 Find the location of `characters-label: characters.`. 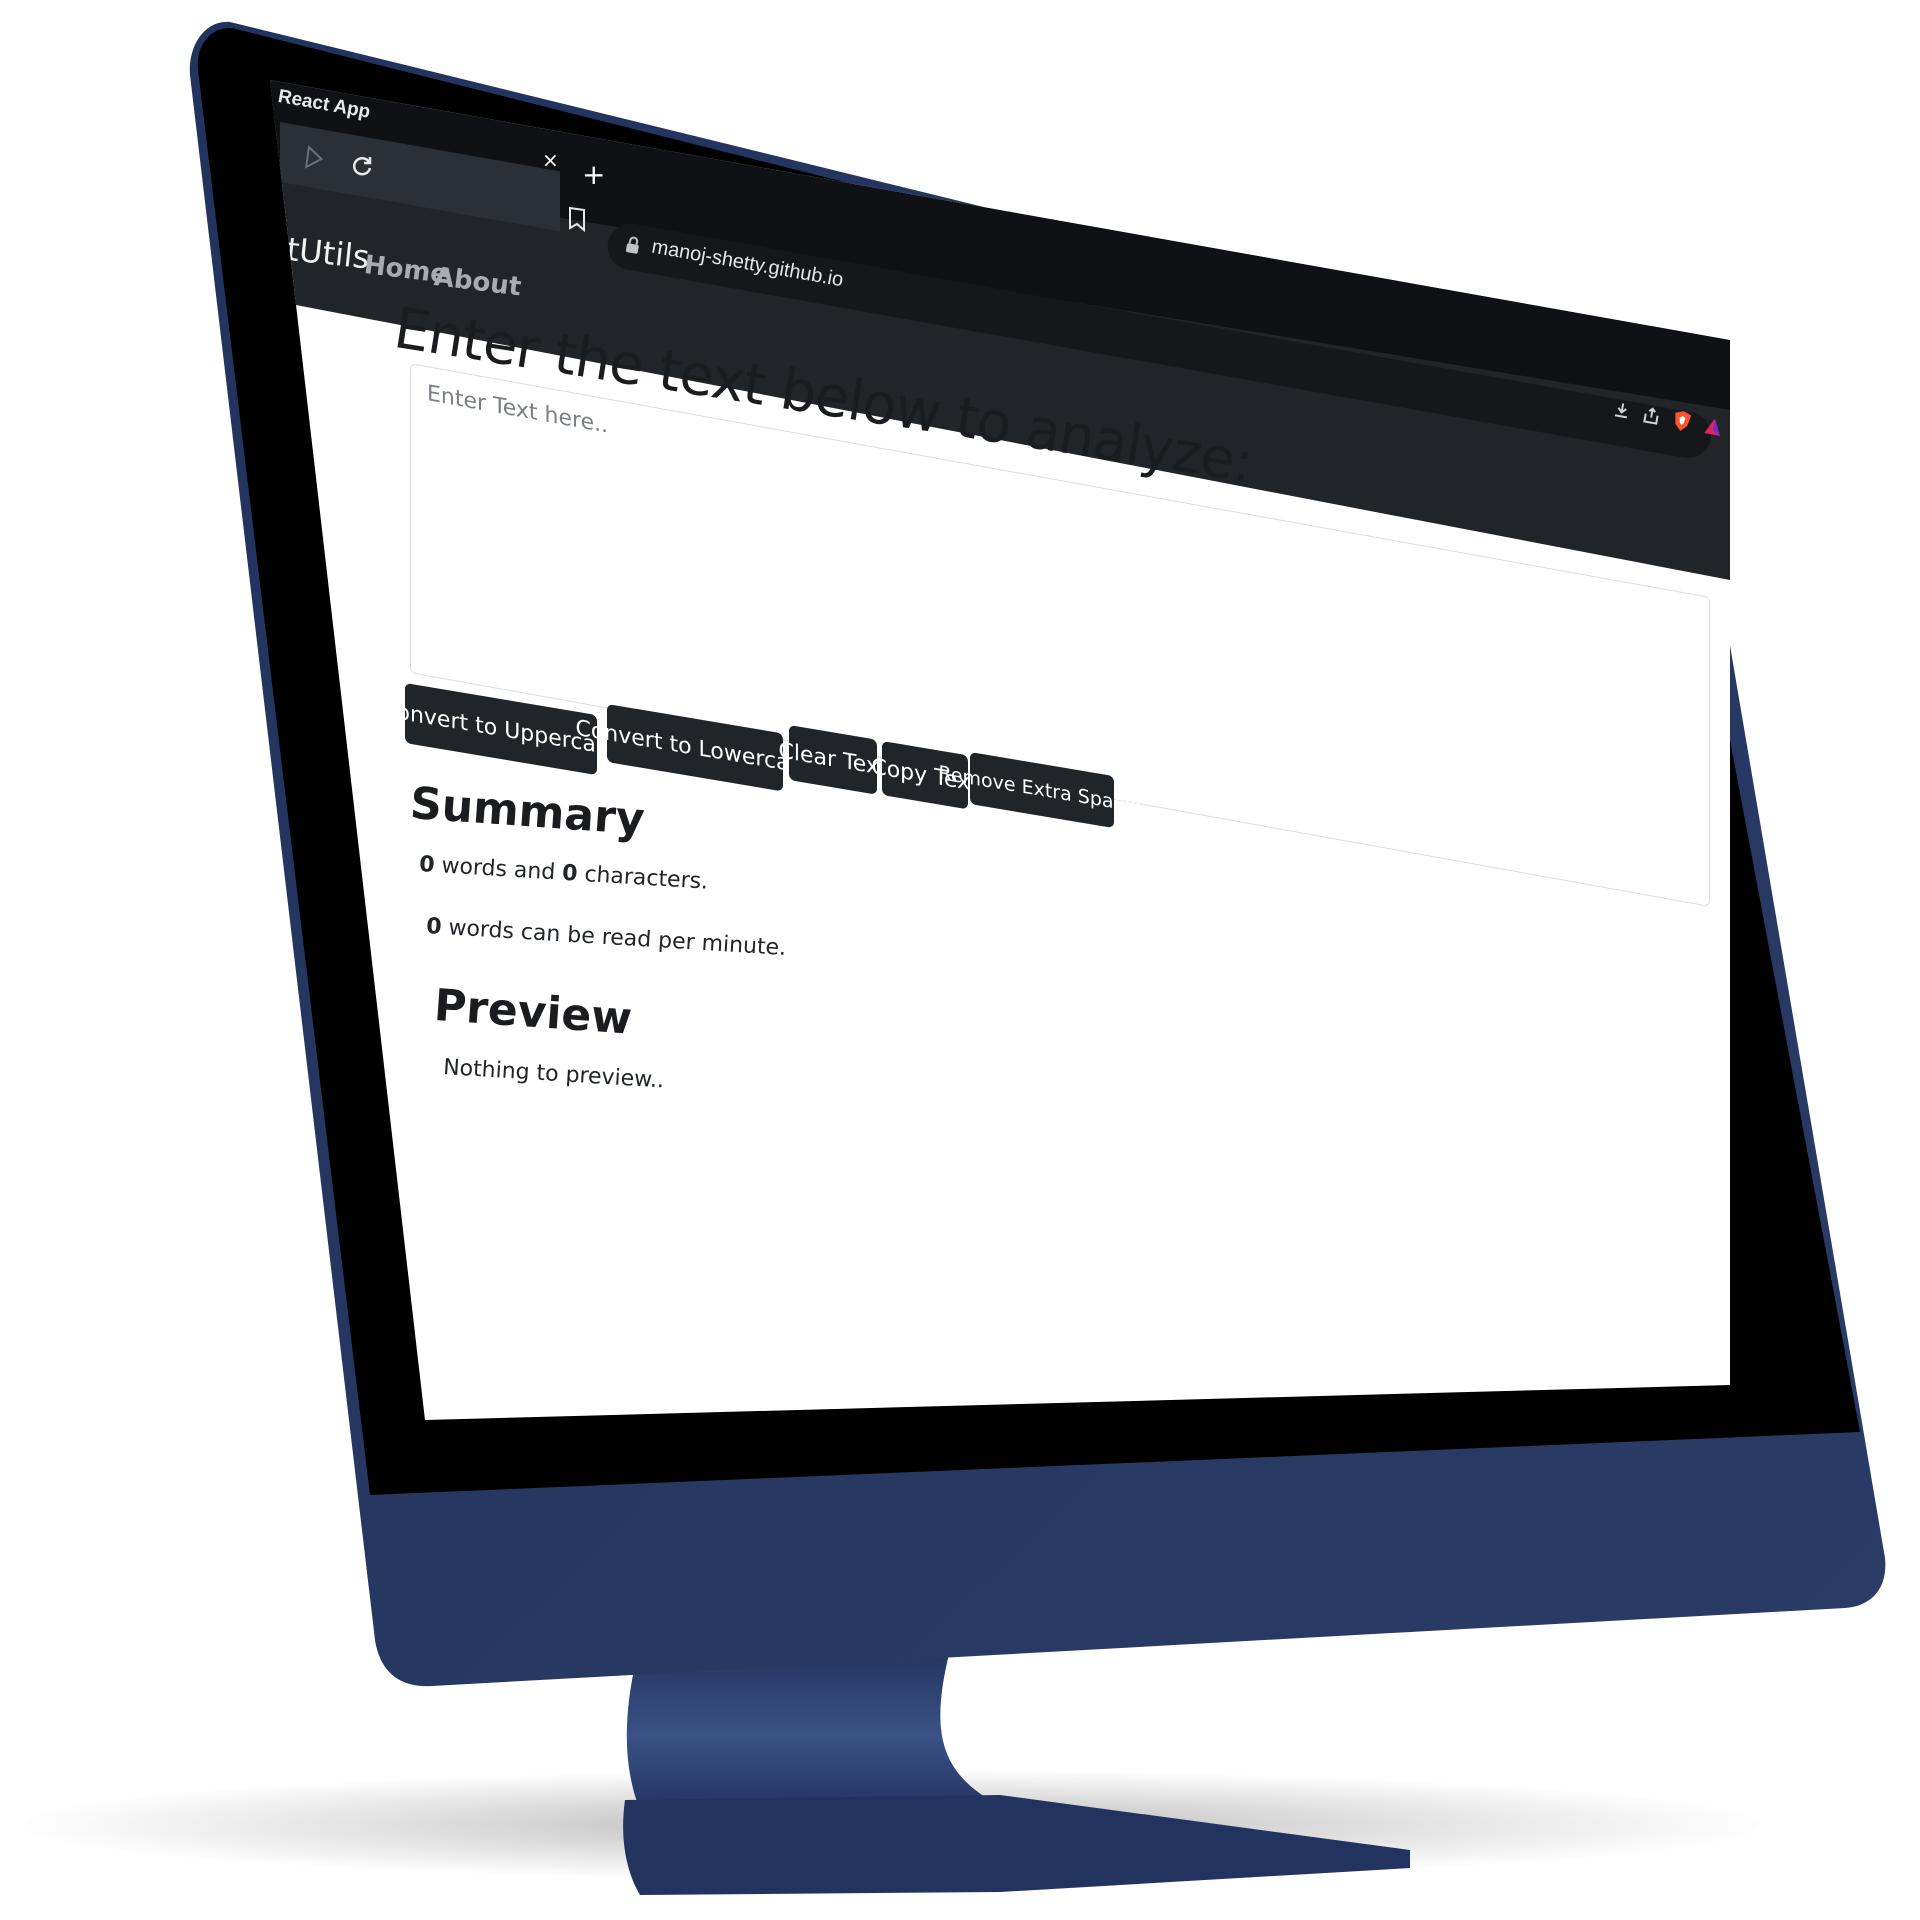

characters-label: characters. is located at coordinates (642, 878).